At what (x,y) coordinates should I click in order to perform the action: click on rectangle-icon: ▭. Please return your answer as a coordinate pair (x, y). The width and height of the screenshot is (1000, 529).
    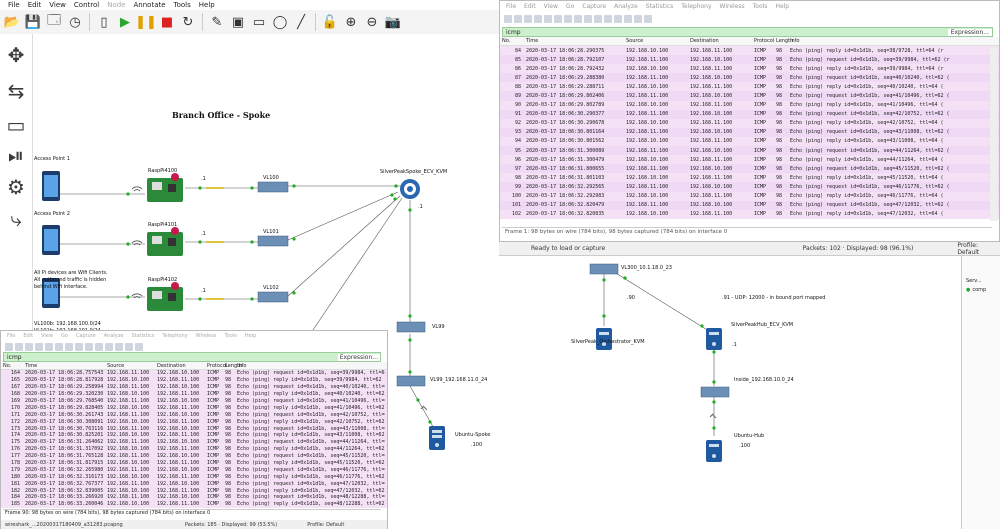
    Looking at the image, I should click on (259, 22).